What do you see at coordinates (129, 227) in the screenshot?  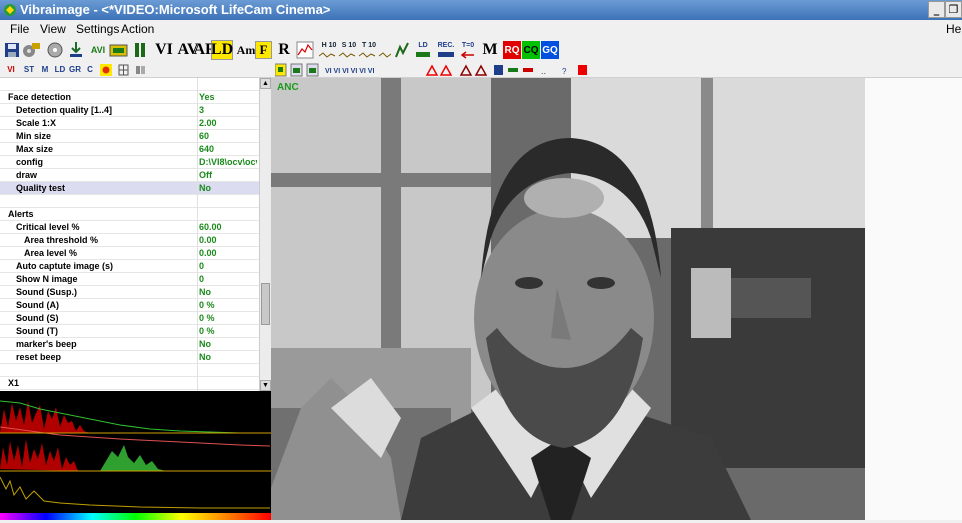 I see `settings-row: Critical level % 60.00` at bounding box center [129, 227].